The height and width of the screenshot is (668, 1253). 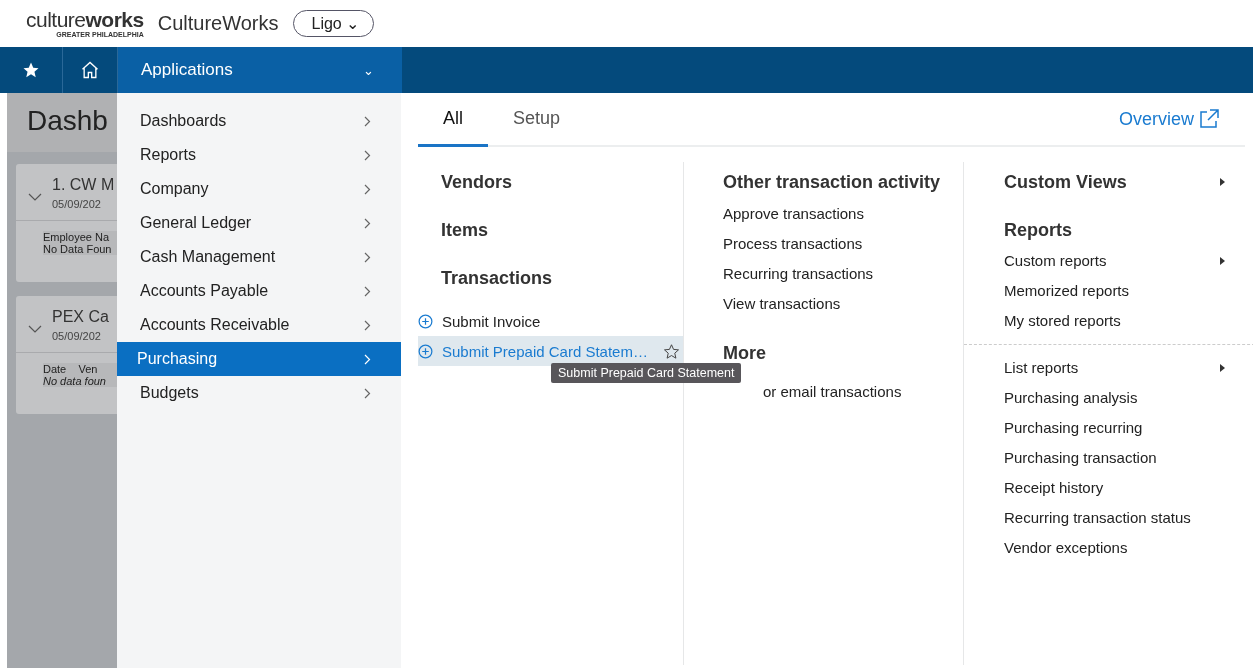 I want to click on empty-message: No data foun, so click(x=75, y=381).